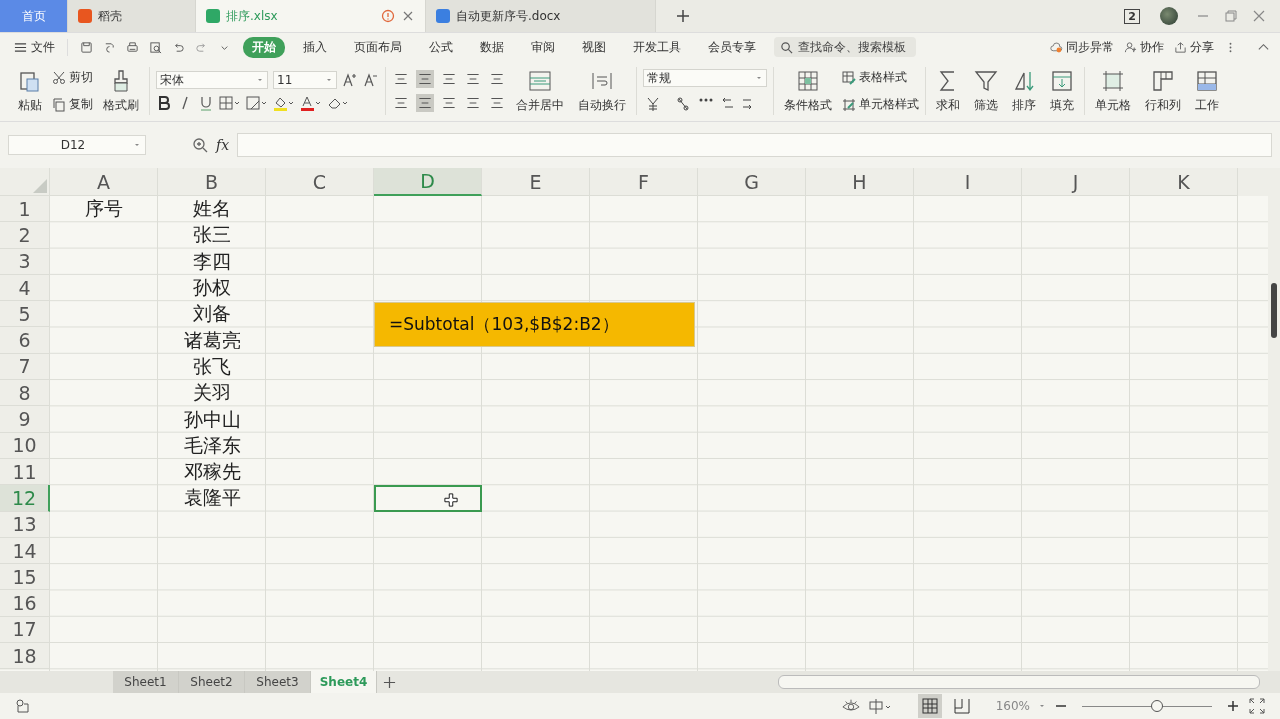 This screenshot has width=1280, height=719. I want to click on row-header: 8, so click(25, 393).